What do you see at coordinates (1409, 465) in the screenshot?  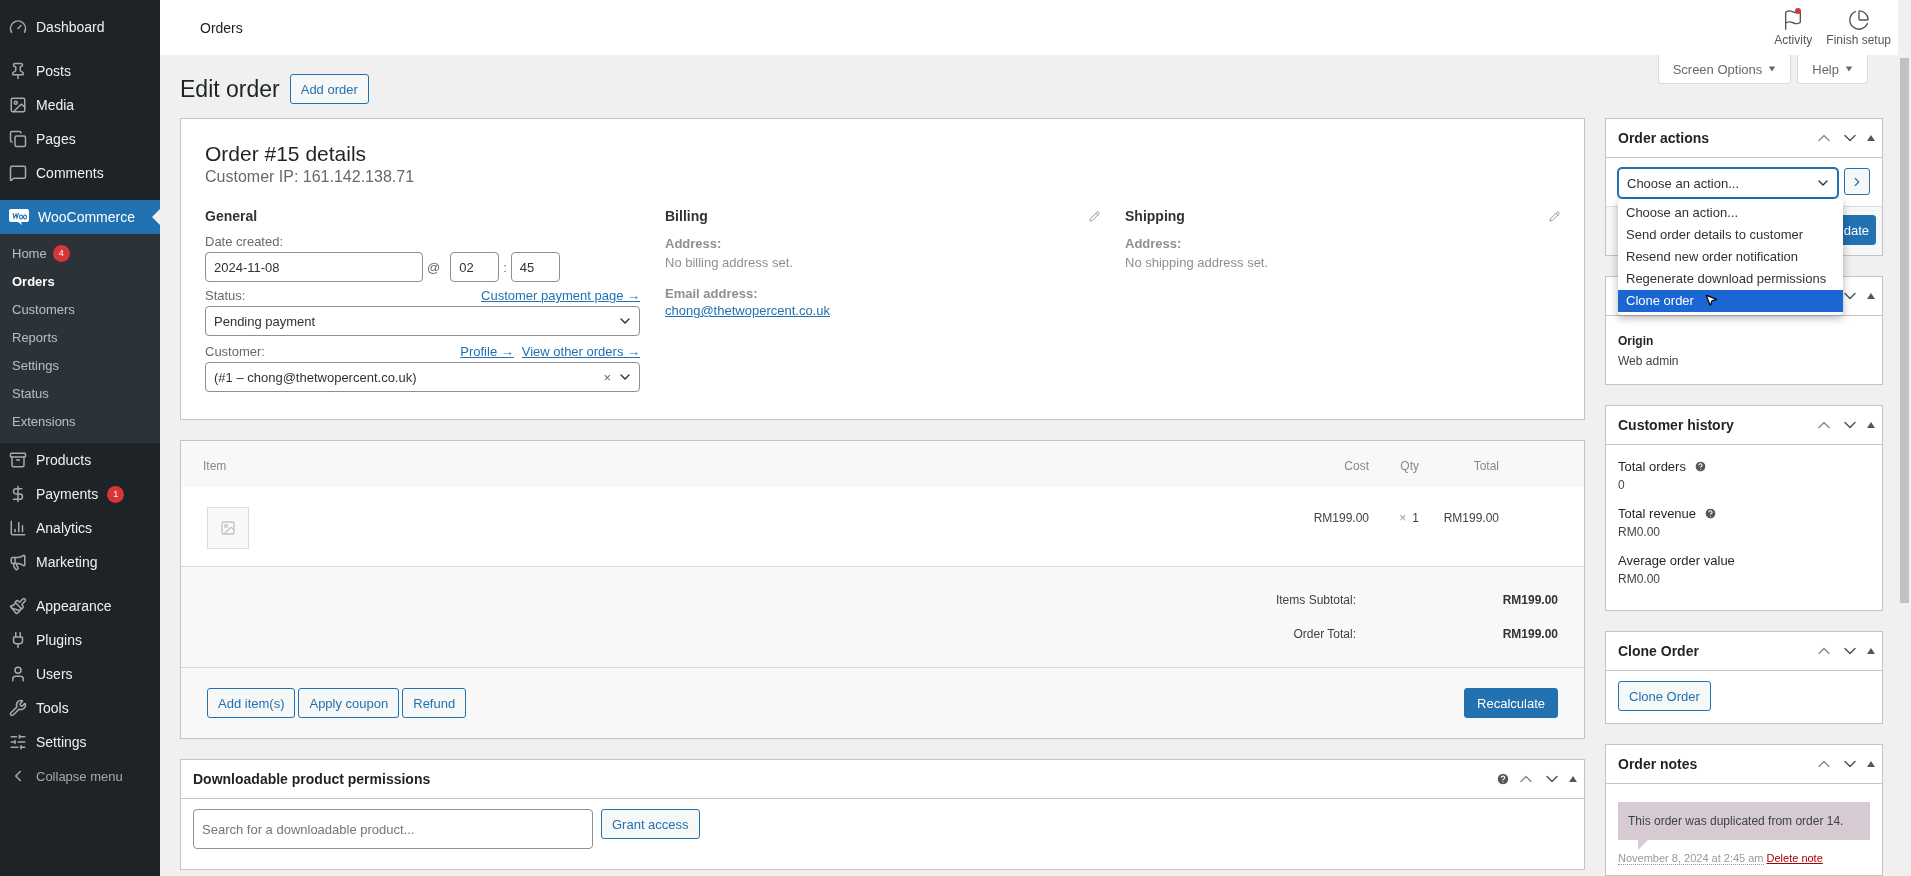 I see `column-header: Qty` at bounding box center [1409, 465].